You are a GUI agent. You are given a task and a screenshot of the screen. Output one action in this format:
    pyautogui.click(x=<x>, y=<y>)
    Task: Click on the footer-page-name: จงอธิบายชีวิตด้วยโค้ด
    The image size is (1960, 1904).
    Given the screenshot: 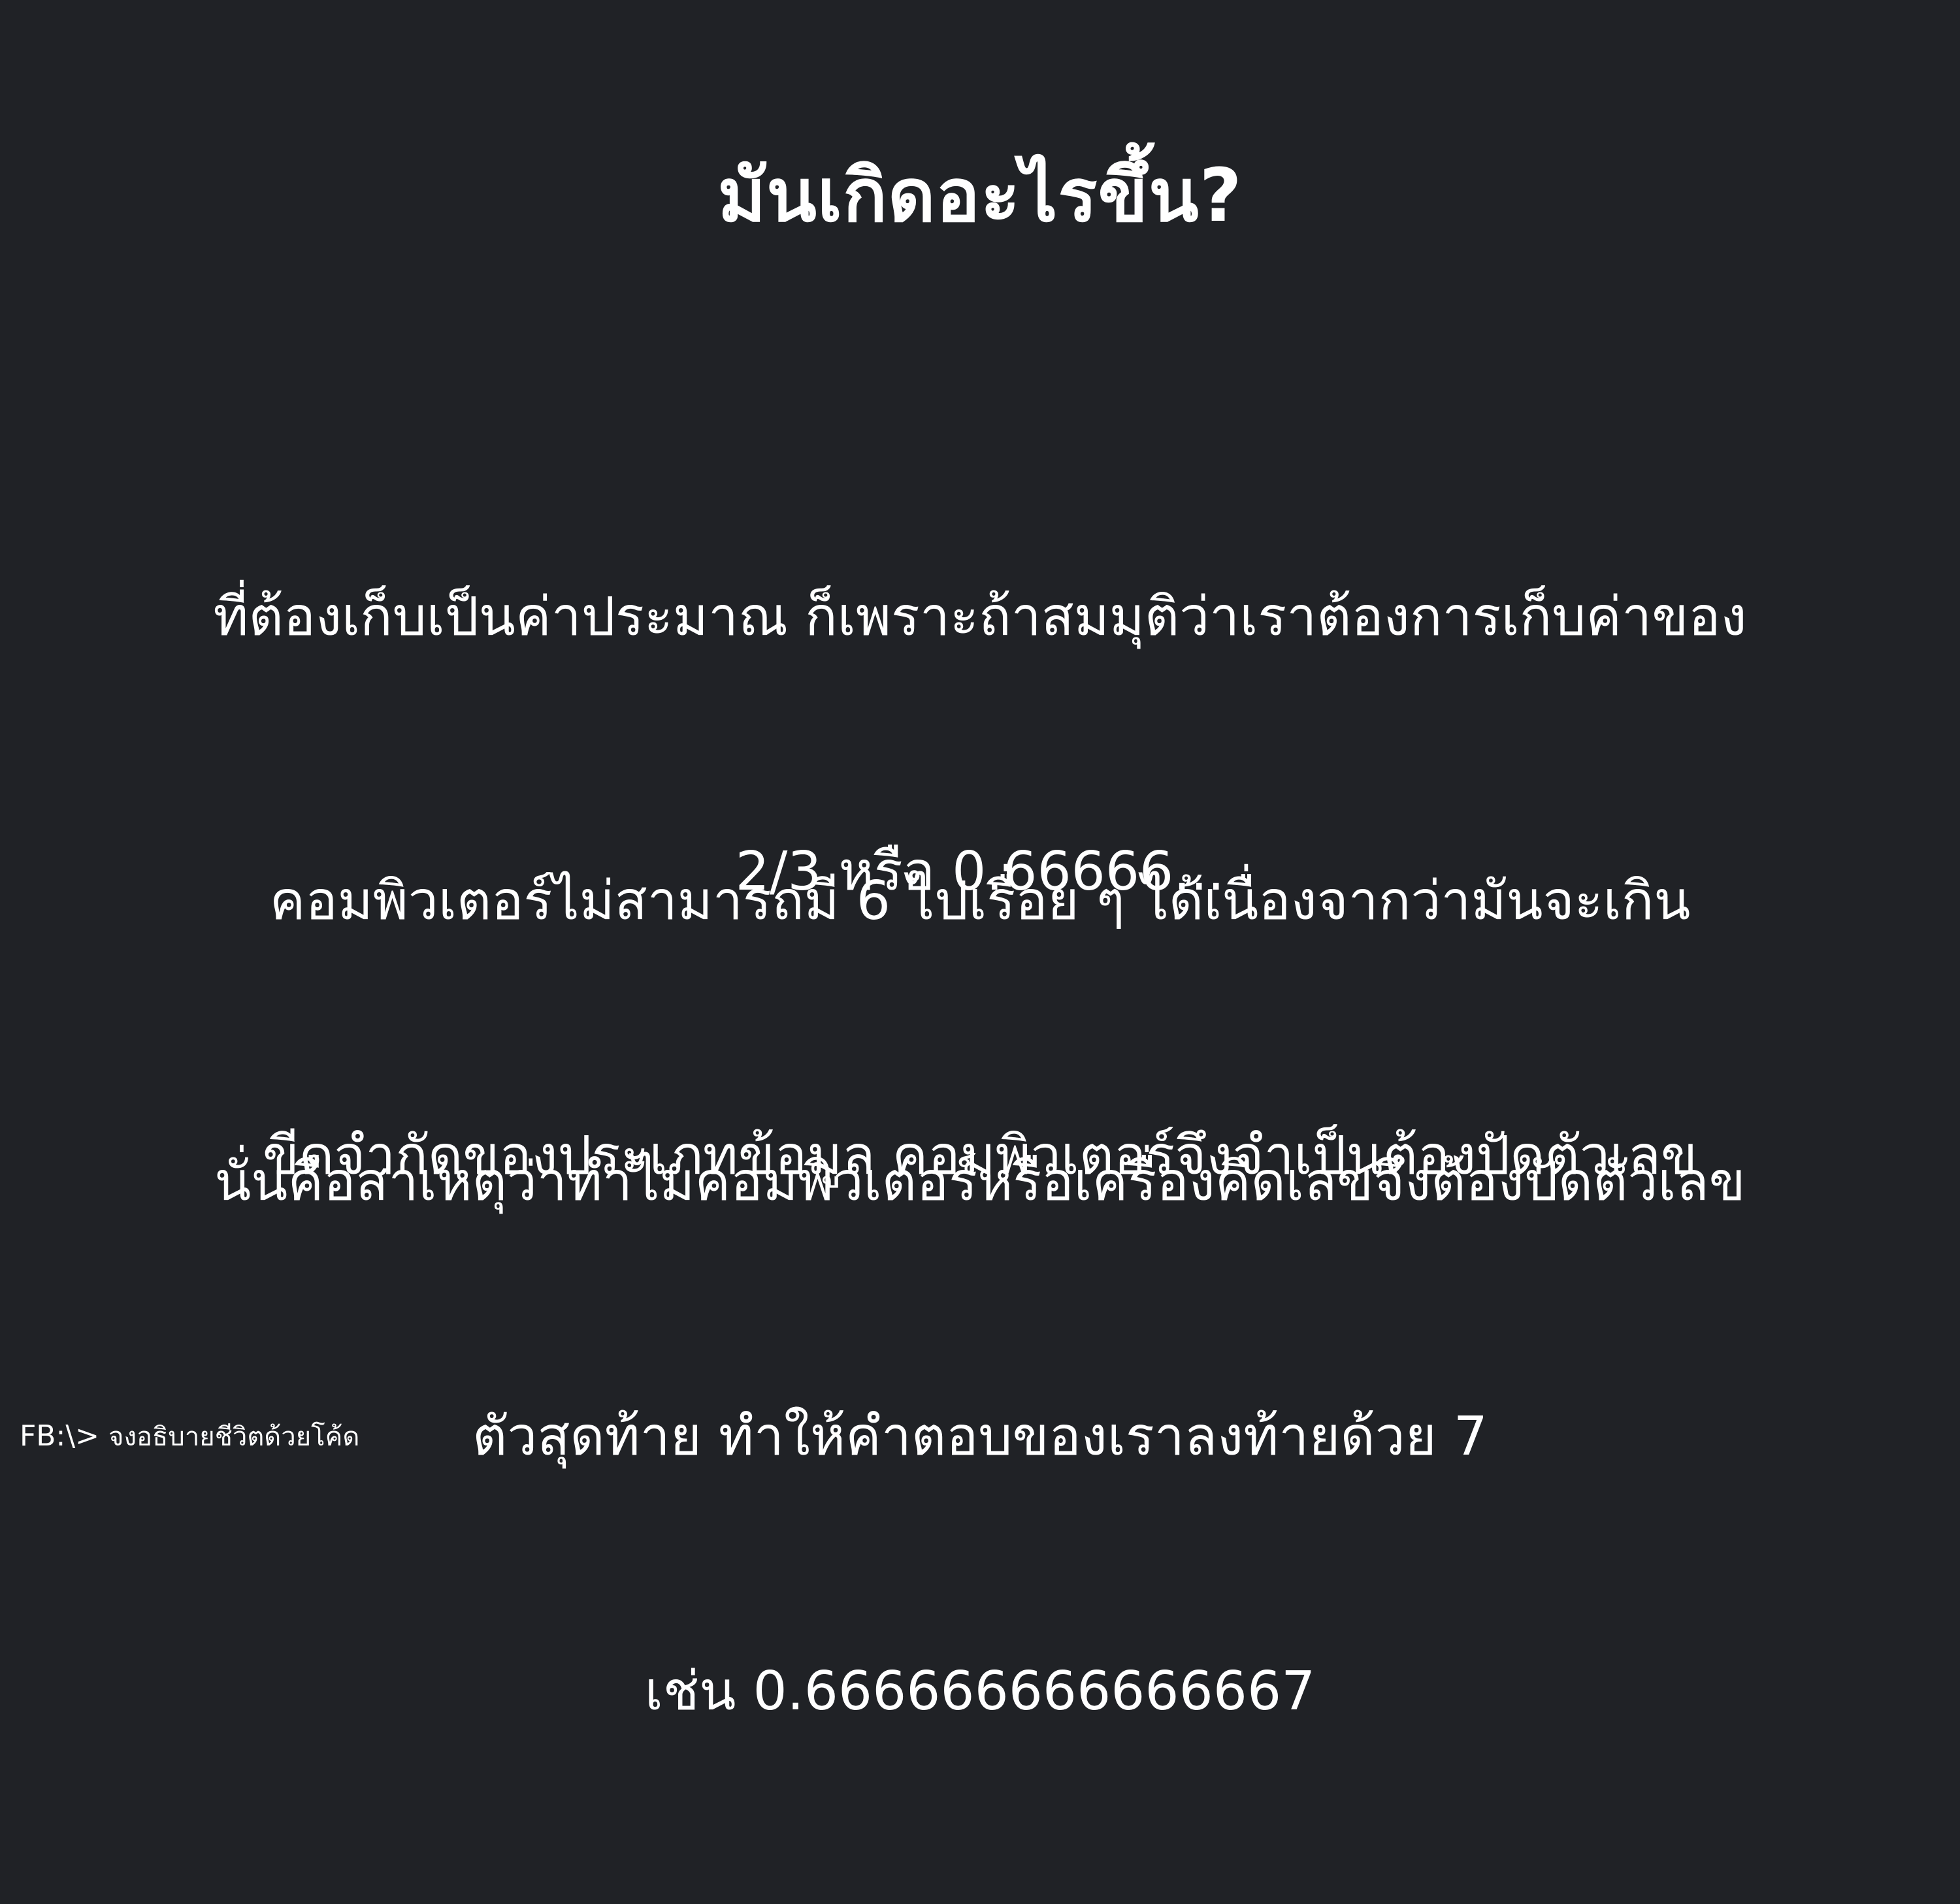 What is the action you would take?
    pyautogui.click(x=234, y=1437)
    